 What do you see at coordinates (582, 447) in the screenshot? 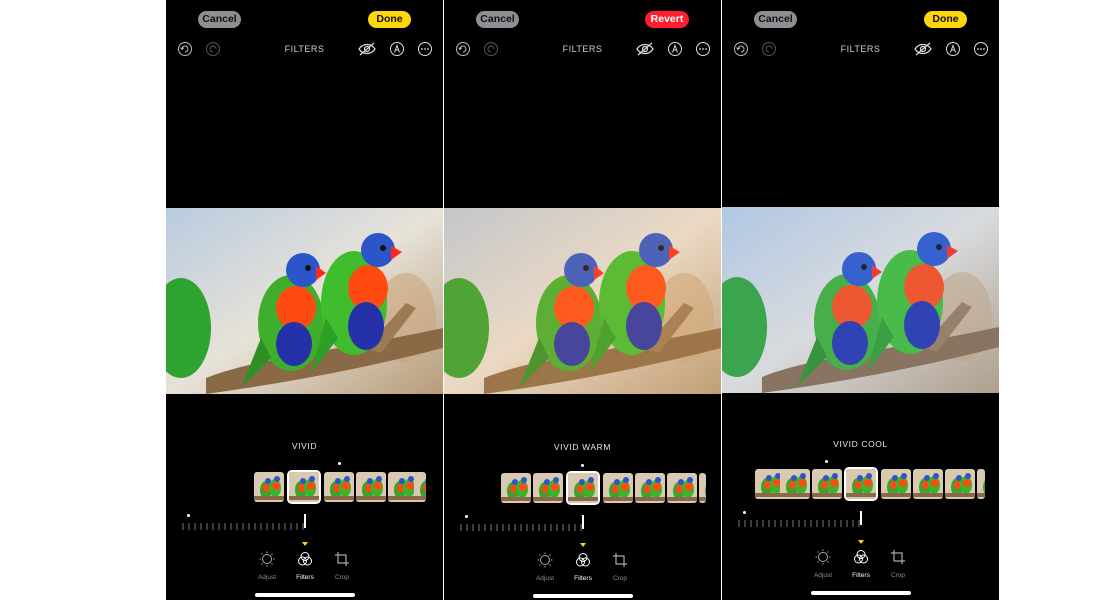
I see `filter-name: VIVID WARM` at bounding box center [582, 447].